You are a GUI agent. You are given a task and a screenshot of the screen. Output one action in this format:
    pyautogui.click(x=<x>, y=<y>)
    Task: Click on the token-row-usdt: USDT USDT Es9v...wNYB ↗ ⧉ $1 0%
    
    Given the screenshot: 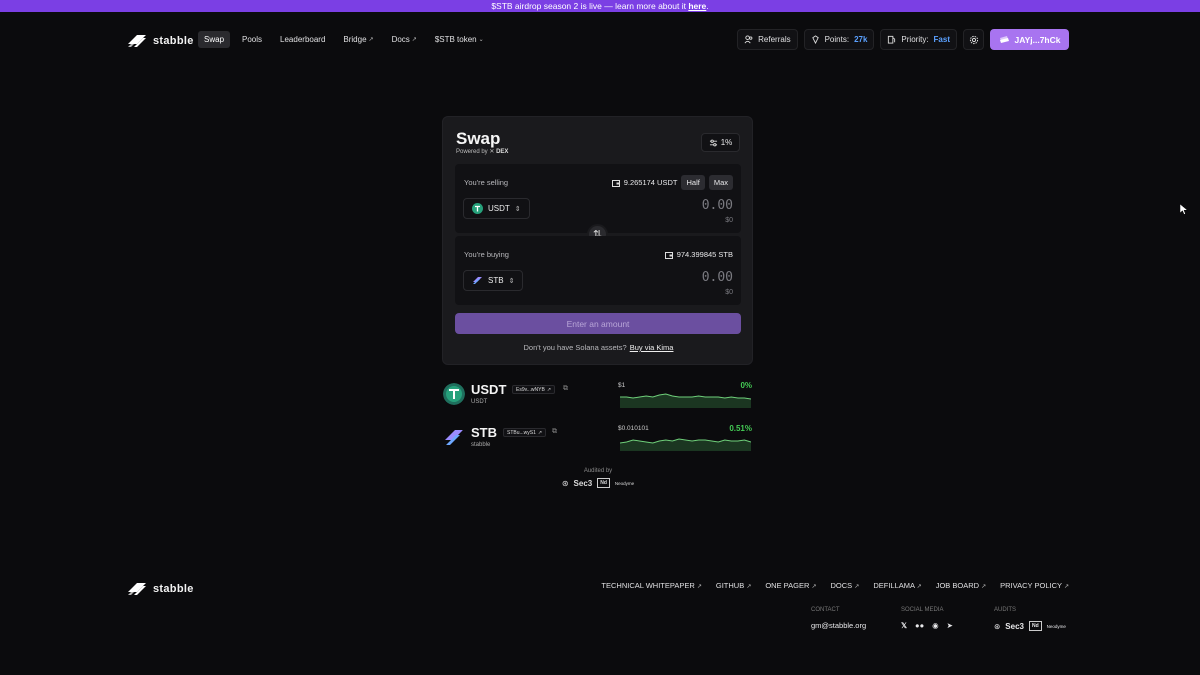 What is the action you would take?
    pyautogui.click(x=597, y=398)
    